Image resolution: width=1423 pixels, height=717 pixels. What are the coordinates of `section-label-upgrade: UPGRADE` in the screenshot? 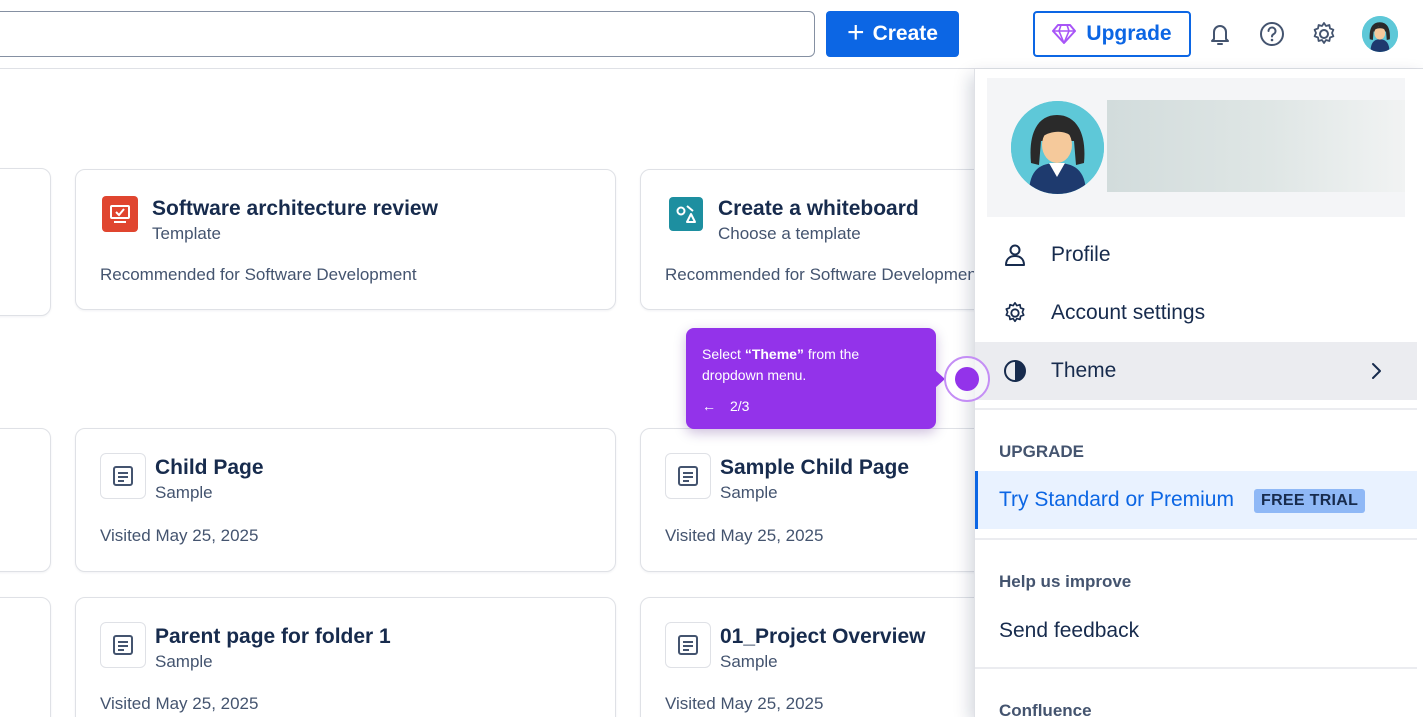 It's located at (1042, 451).